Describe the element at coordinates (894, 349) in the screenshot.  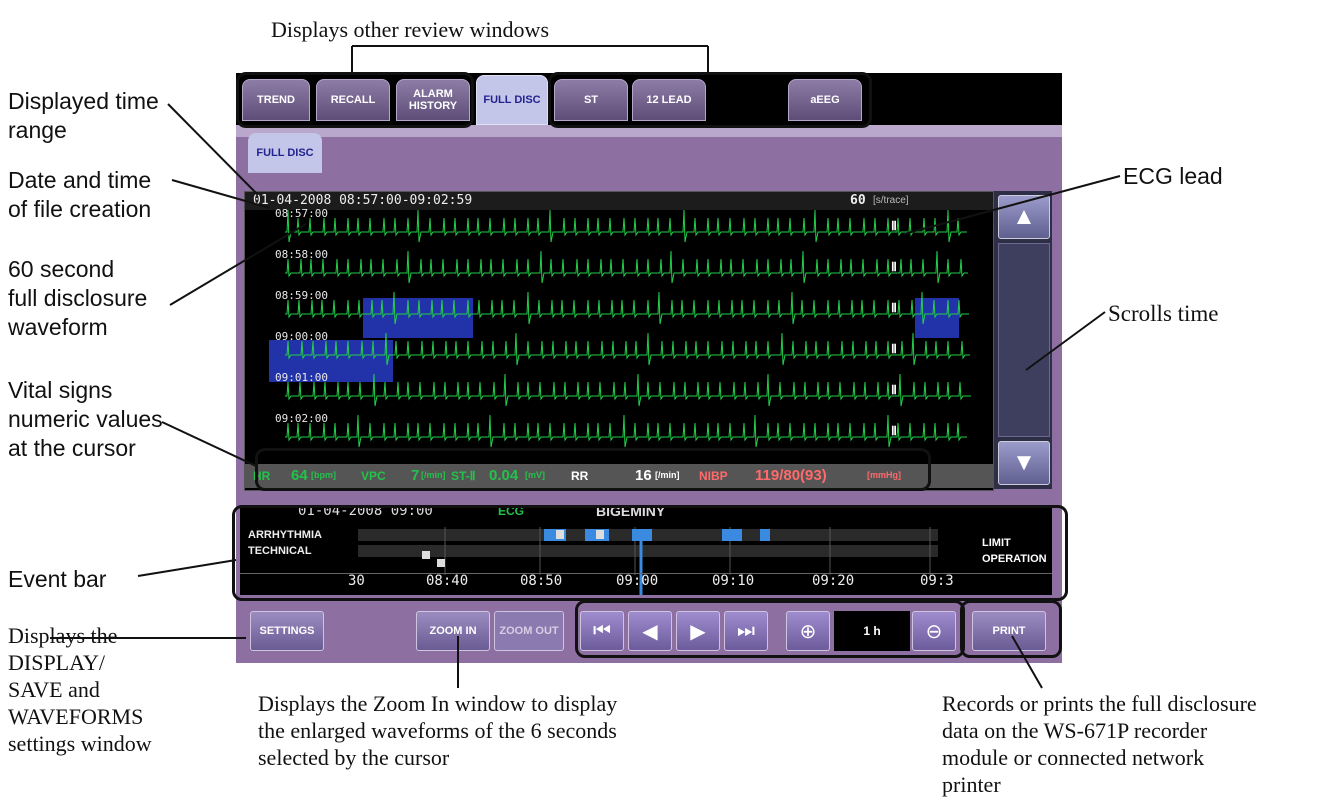
I see `ecg-lead-label-4: Ⅱ` at that location.